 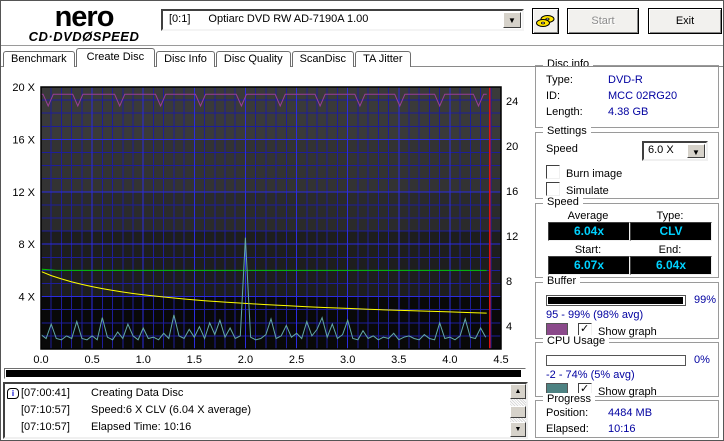 I want to click on x-axis-tick: 4.0, so click(x=449, y=360).